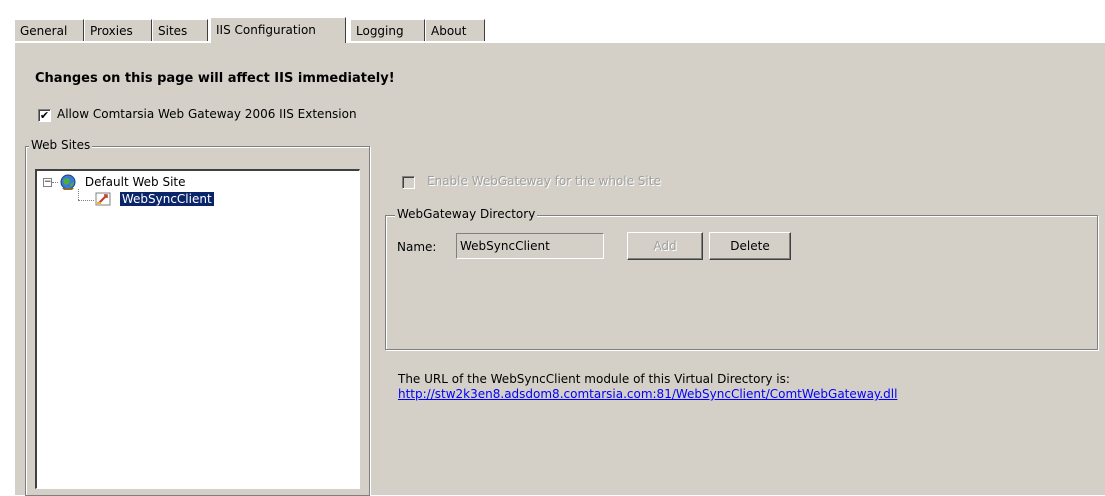 The height and width of the screenshot is (496, 1105). I want to click on tab-proxies: Proxies, so click(118, 30).